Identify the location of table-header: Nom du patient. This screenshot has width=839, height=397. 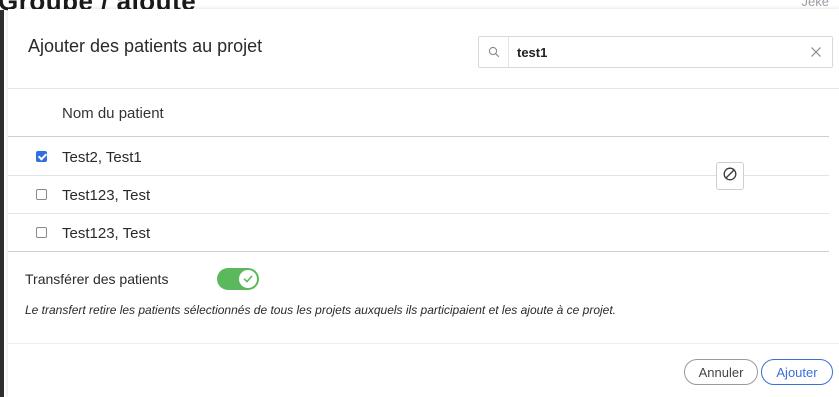
(418, 113).